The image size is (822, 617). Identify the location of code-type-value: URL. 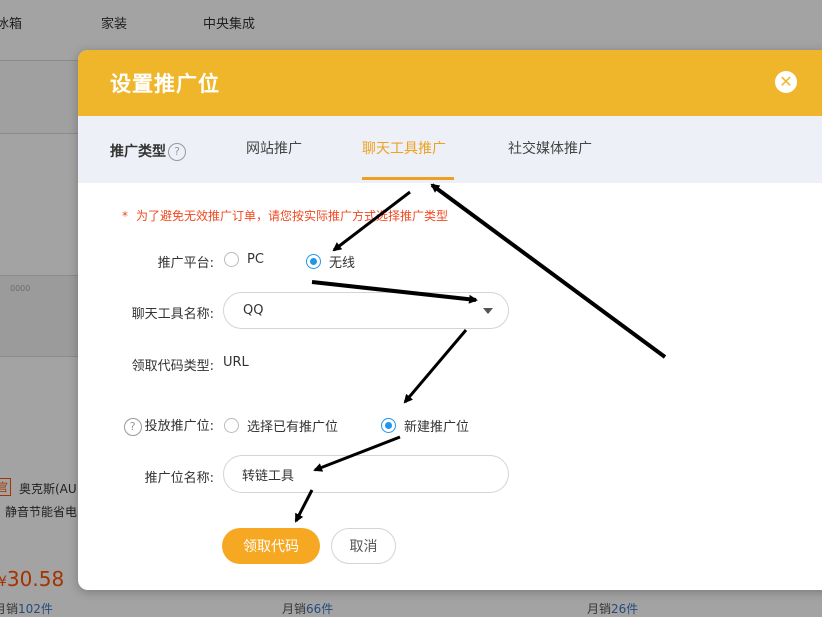
(236, 362).